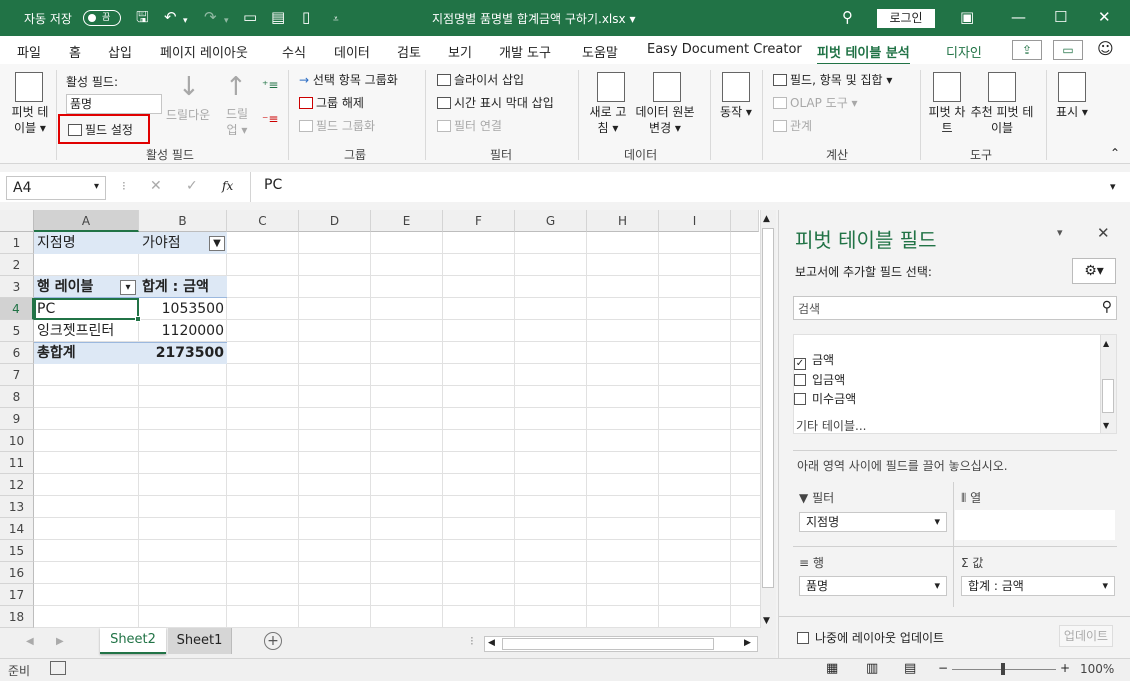 The image size is (1130, 681). What do you see at coordinates (348, 79) in the screenshot?
I see `group-selection-button: → 선택 항목 그룹화` at bounding box center [348, 79].